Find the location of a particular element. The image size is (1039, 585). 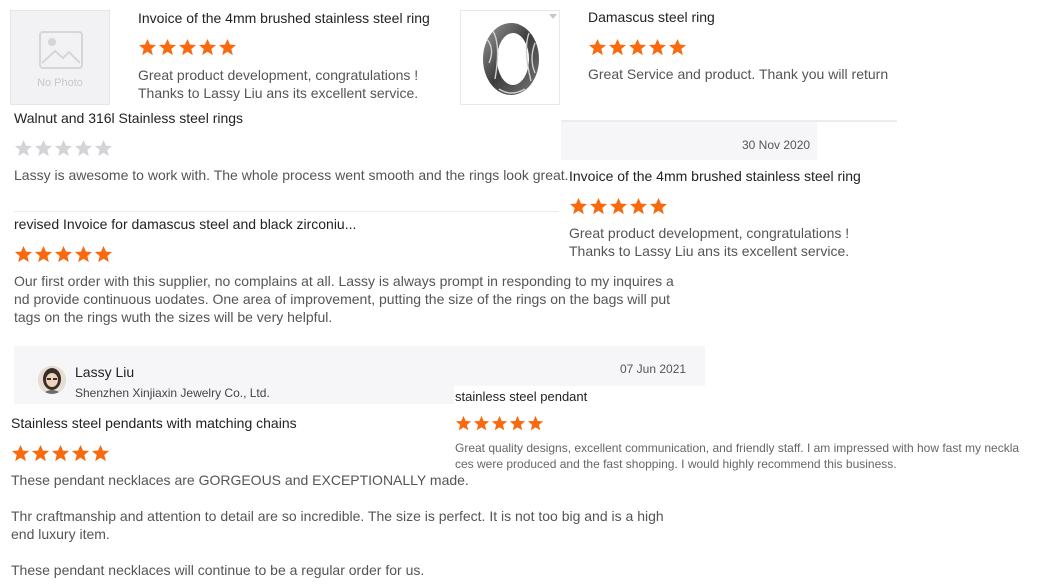

chevron-down-icon is located at coordinates (553, 17).